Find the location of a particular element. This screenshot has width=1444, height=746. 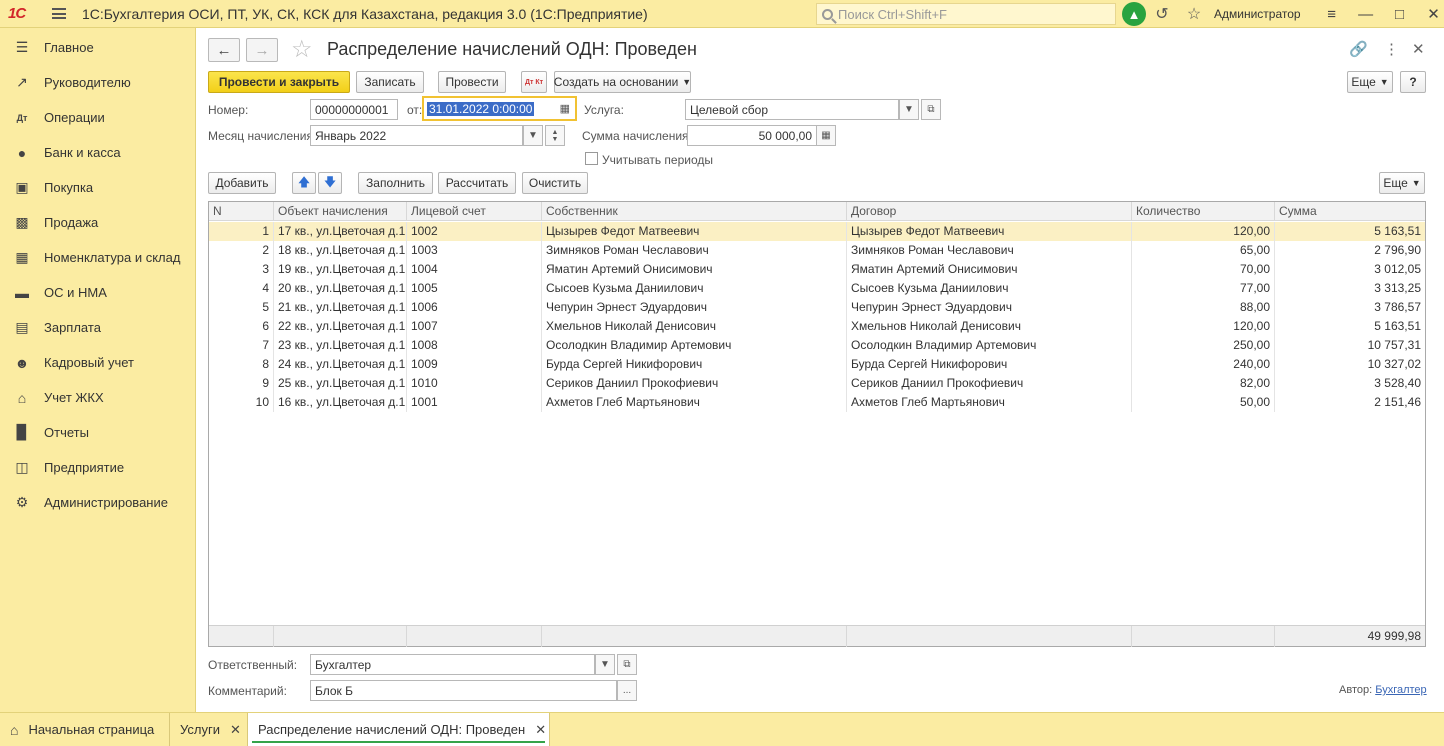

sidebar-item-salary: ▤ Зарплата is located at coordinates (97, 327).